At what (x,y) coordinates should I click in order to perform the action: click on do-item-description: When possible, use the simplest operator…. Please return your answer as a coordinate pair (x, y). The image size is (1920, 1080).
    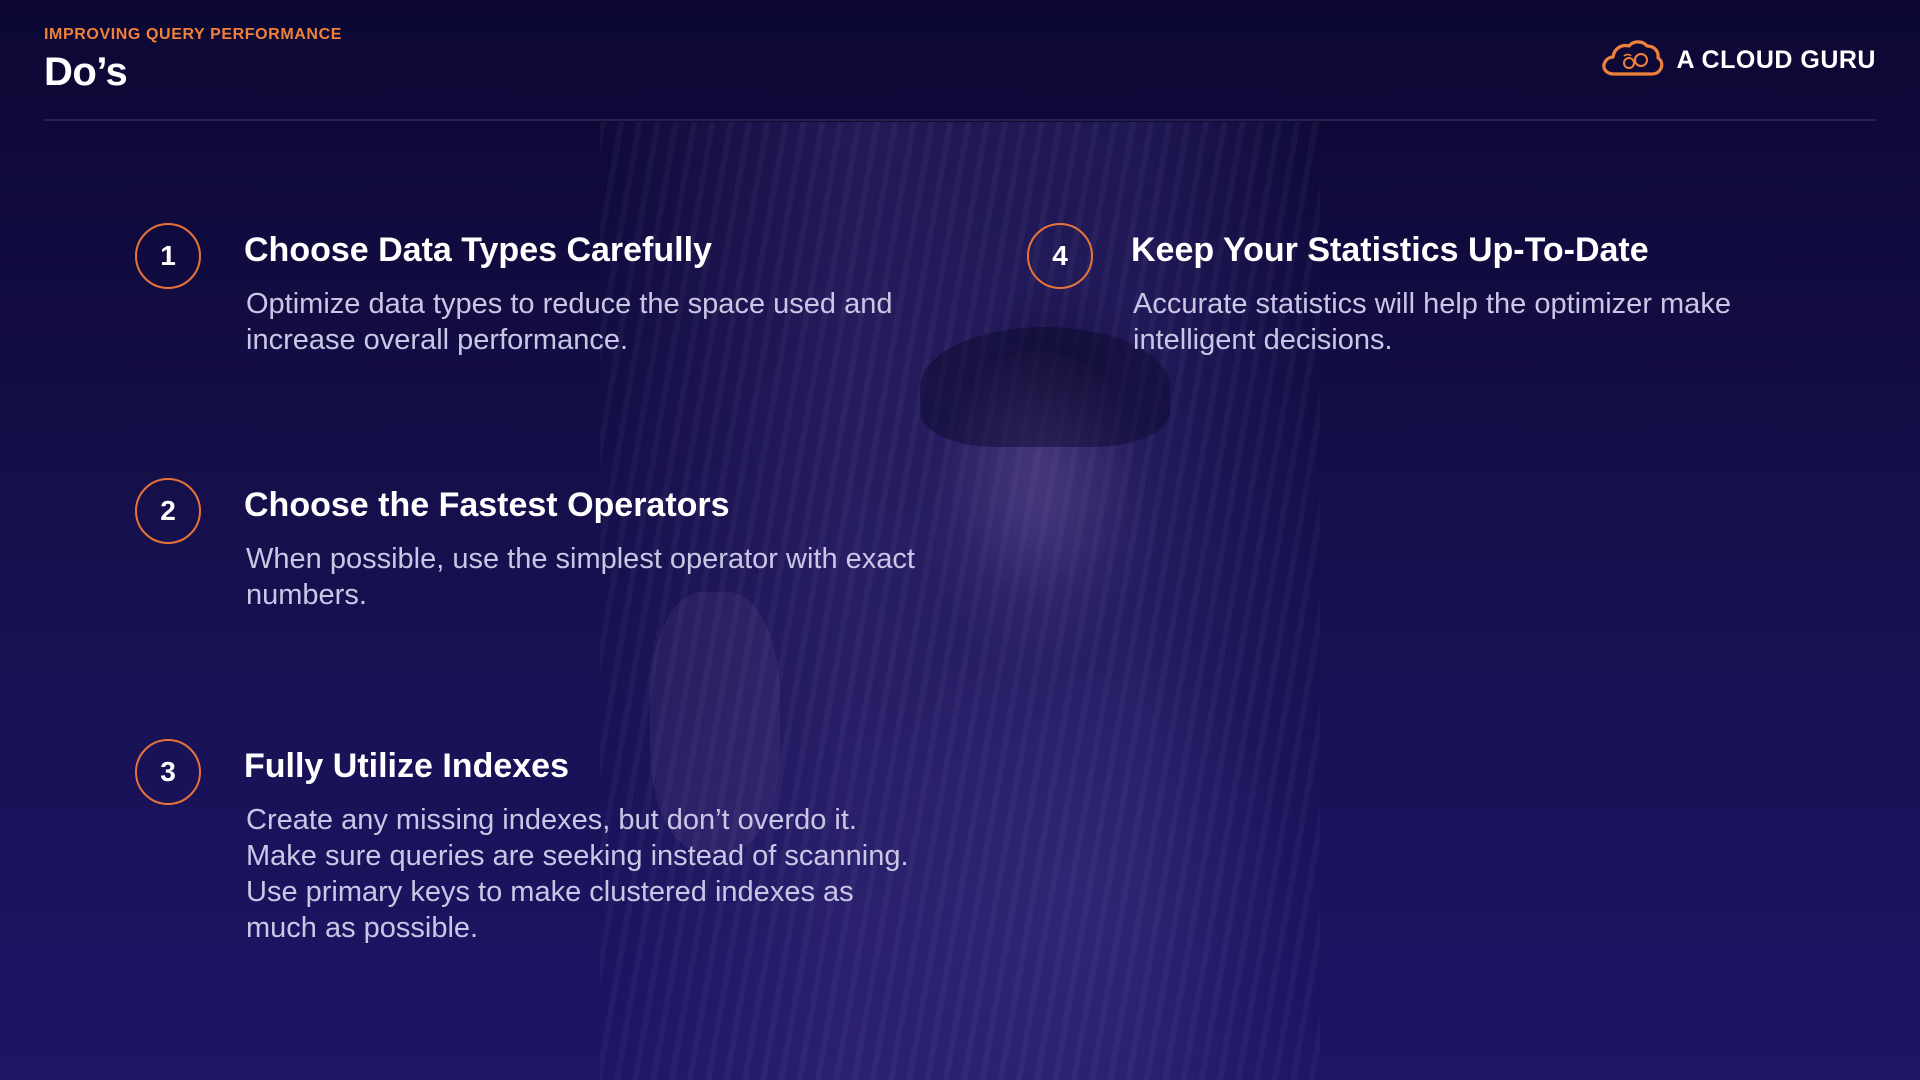
    Looking at the image, I should click on (580, 577).